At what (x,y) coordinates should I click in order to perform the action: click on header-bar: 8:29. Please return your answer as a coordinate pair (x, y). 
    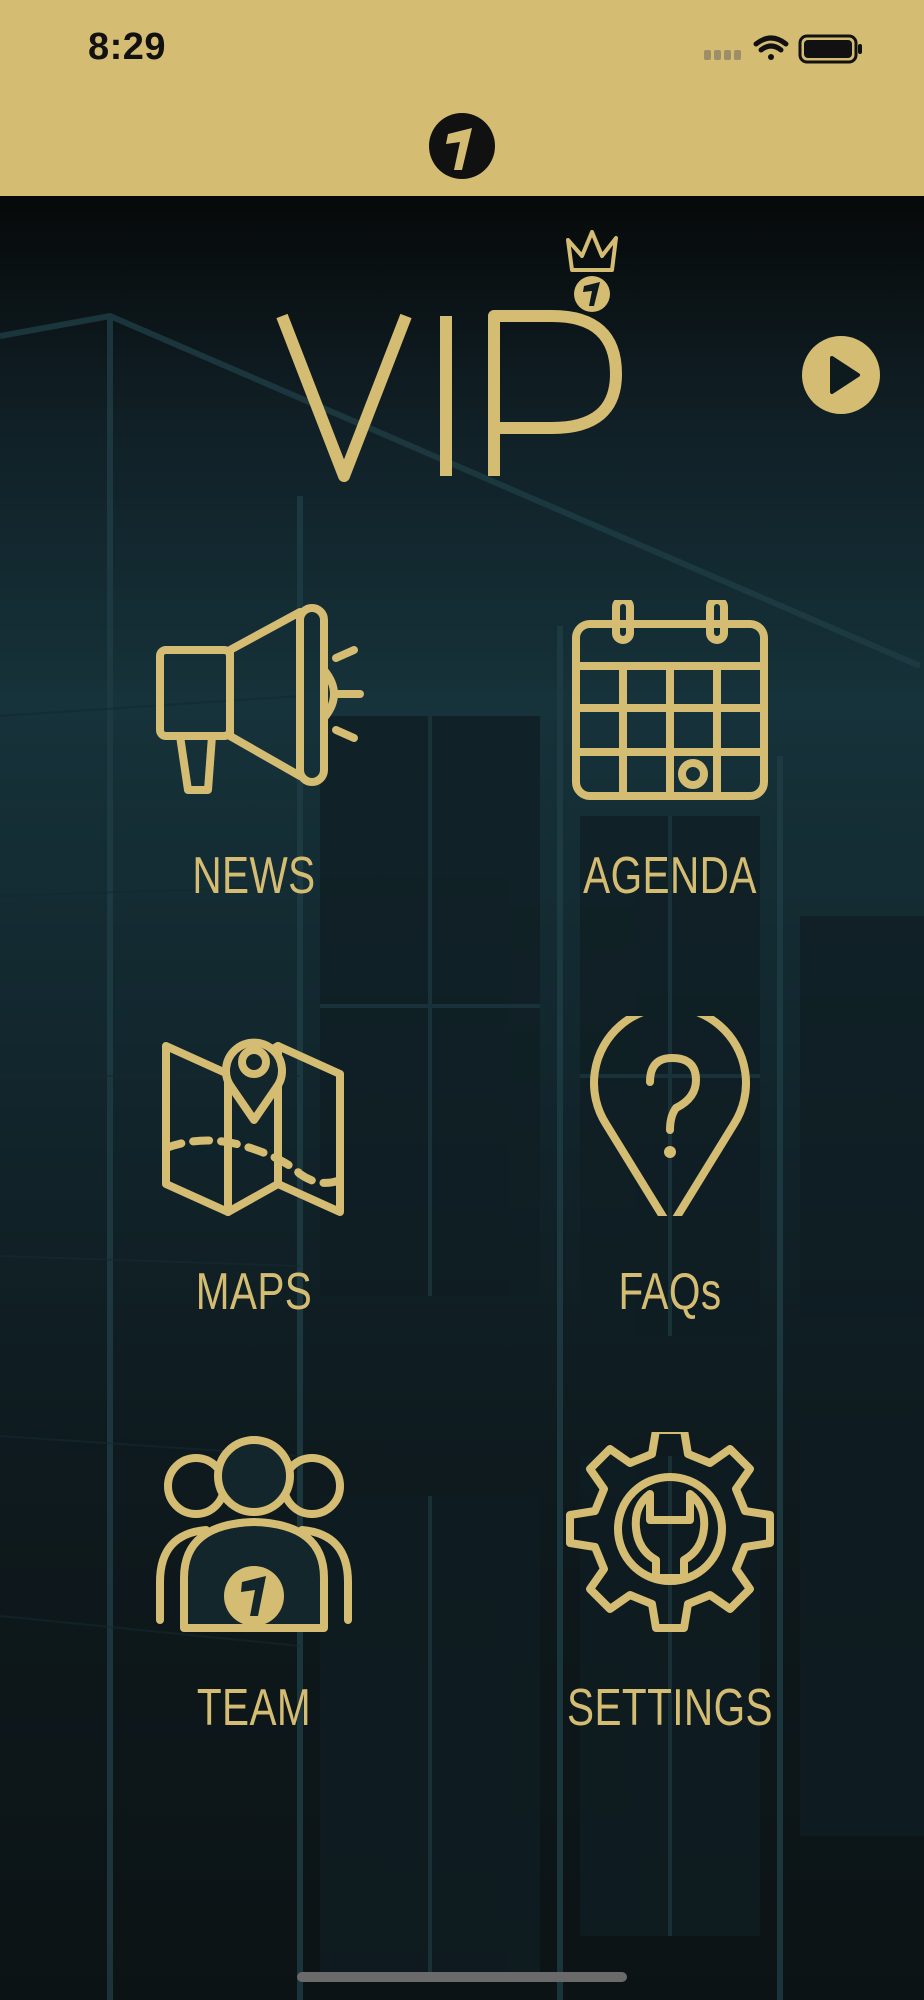
    Looking at the image, I should click on (462, 98).